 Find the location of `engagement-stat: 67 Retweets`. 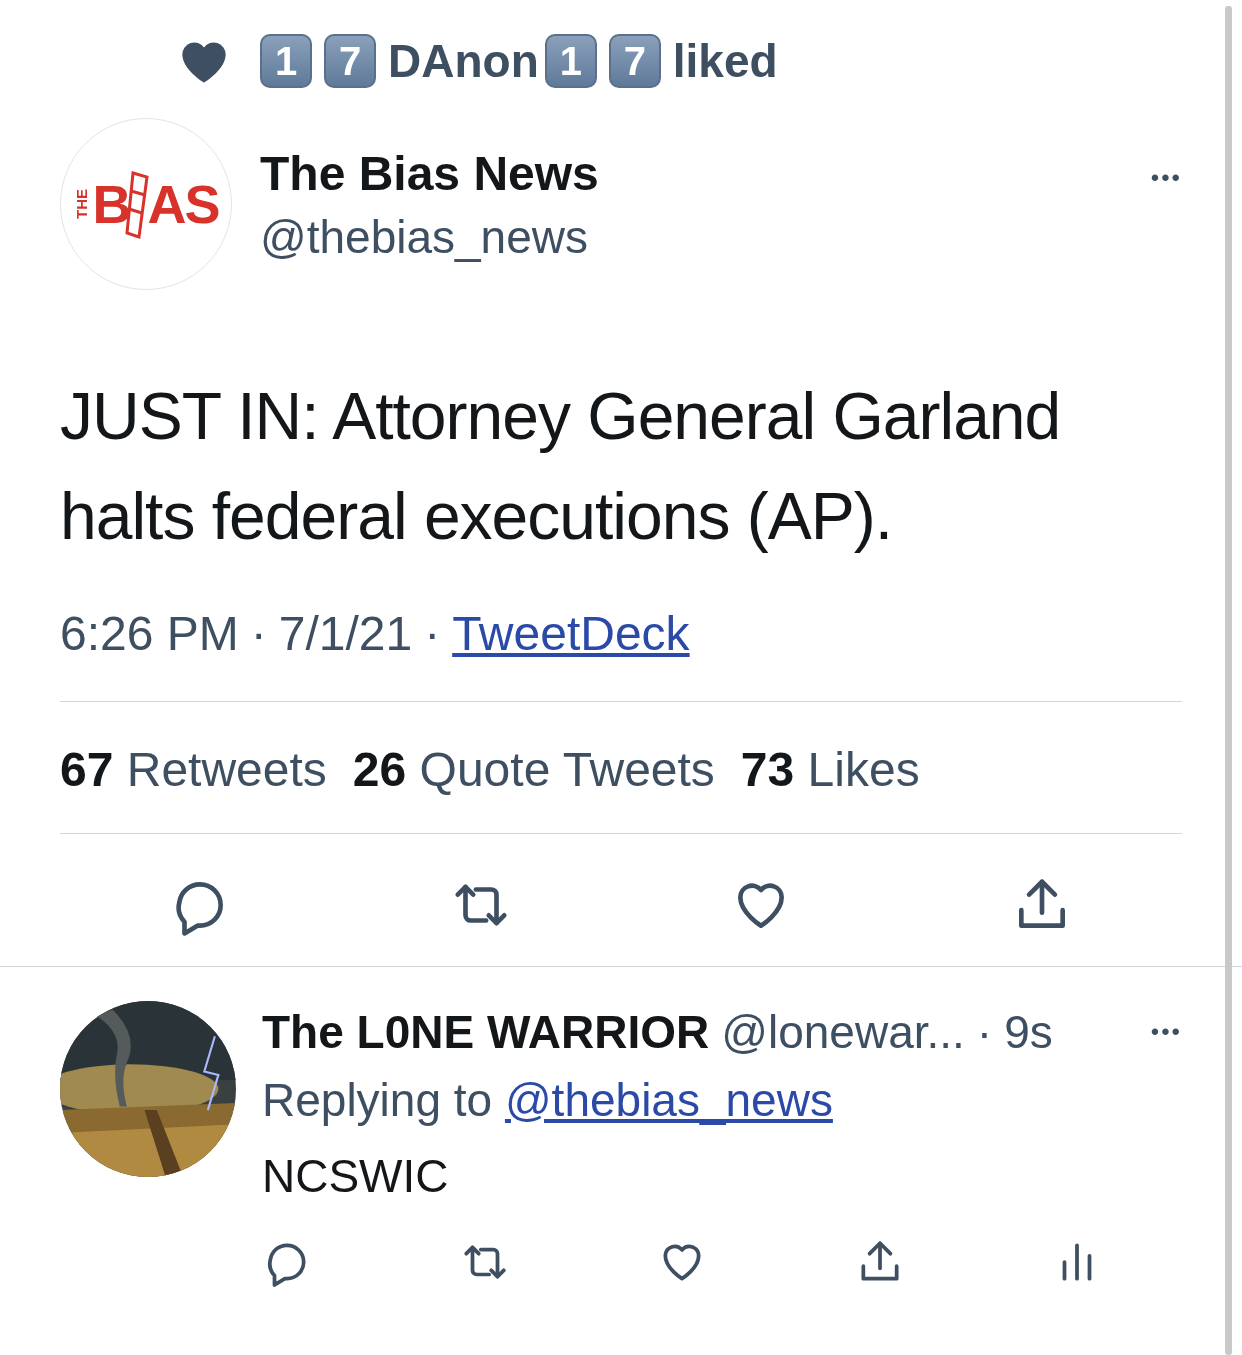

engagement-stat: 67 Retweets is located at coordinates (193, 769).